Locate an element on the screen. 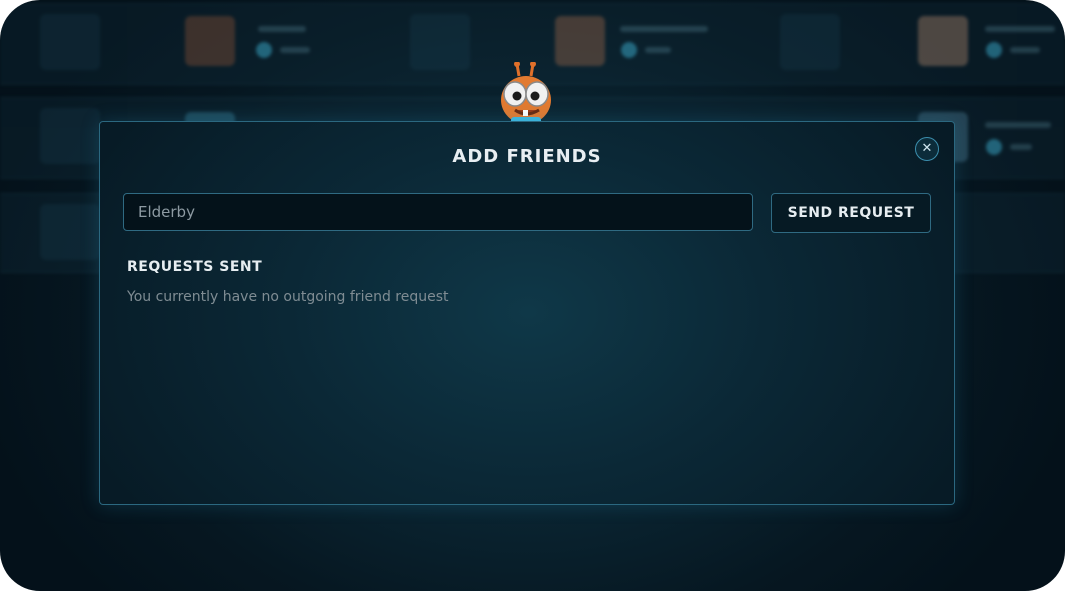 The height and width of the screenshot is (591, 1065). send-request-button: SEND REQUEST is located at coordinates (851, 213).